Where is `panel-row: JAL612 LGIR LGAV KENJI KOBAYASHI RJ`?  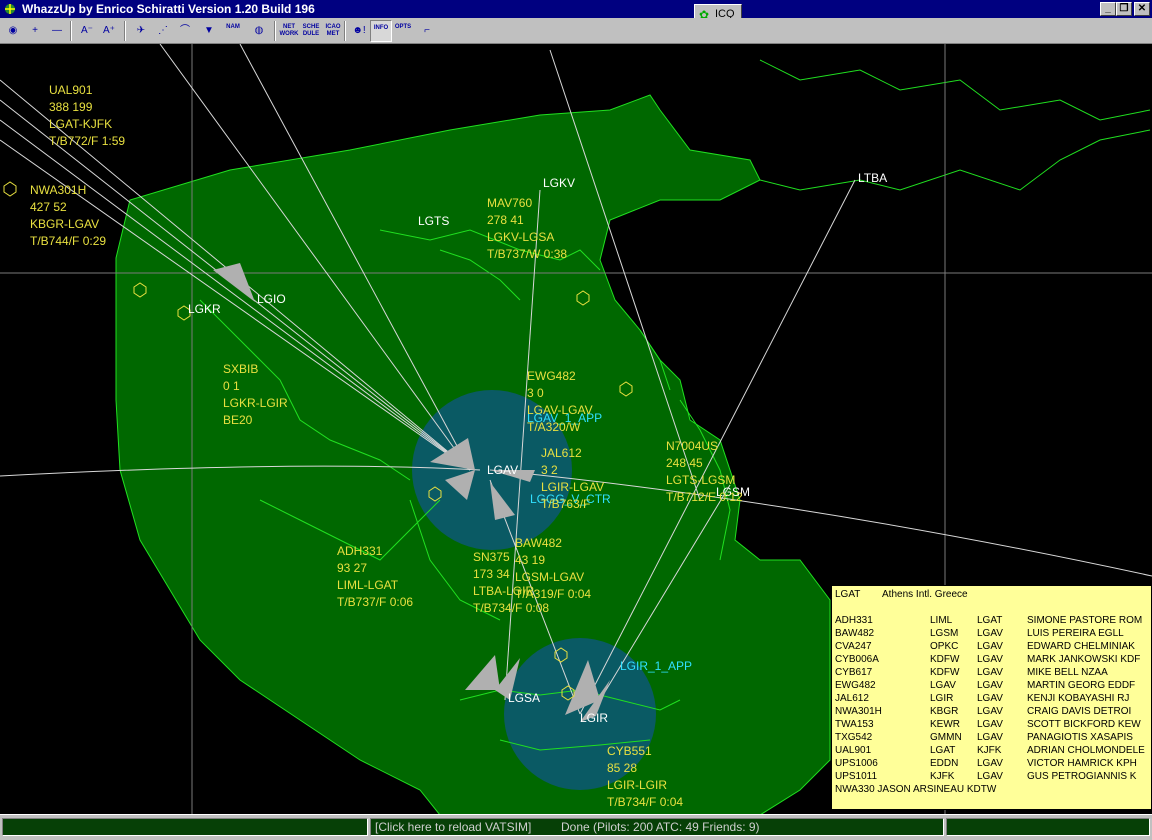
panel-row: JAL612 LGIR LGAV KENJI KOBAYASHI RJ is located at coordinates (993, 699).